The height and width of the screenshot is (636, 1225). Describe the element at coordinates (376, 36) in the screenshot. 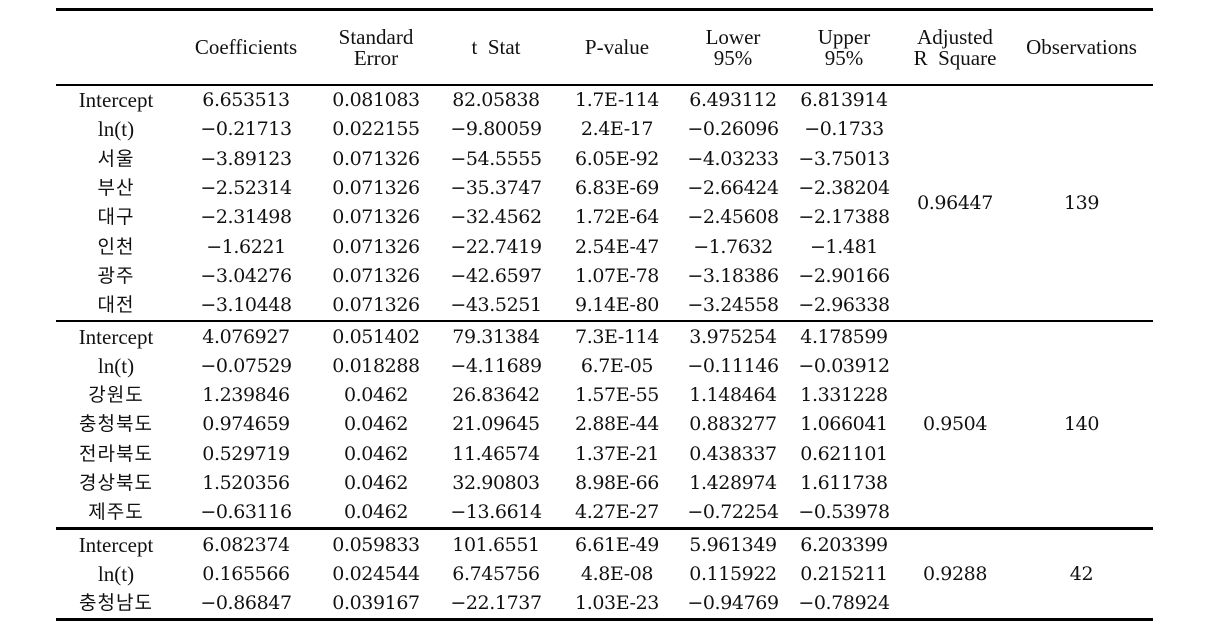

I see `column-header-text: Standard` at that location.